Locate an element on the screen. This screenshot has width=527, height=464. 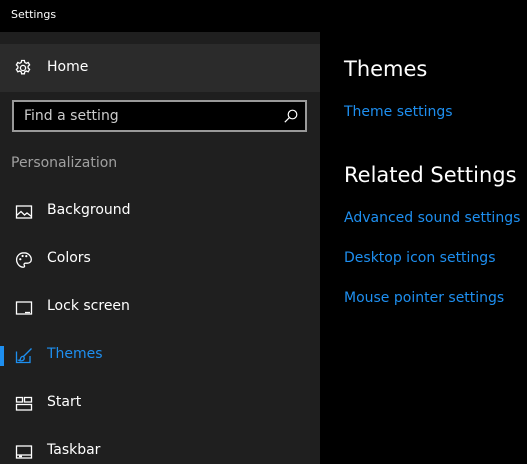
search-input is located at coordinates (149, 116).